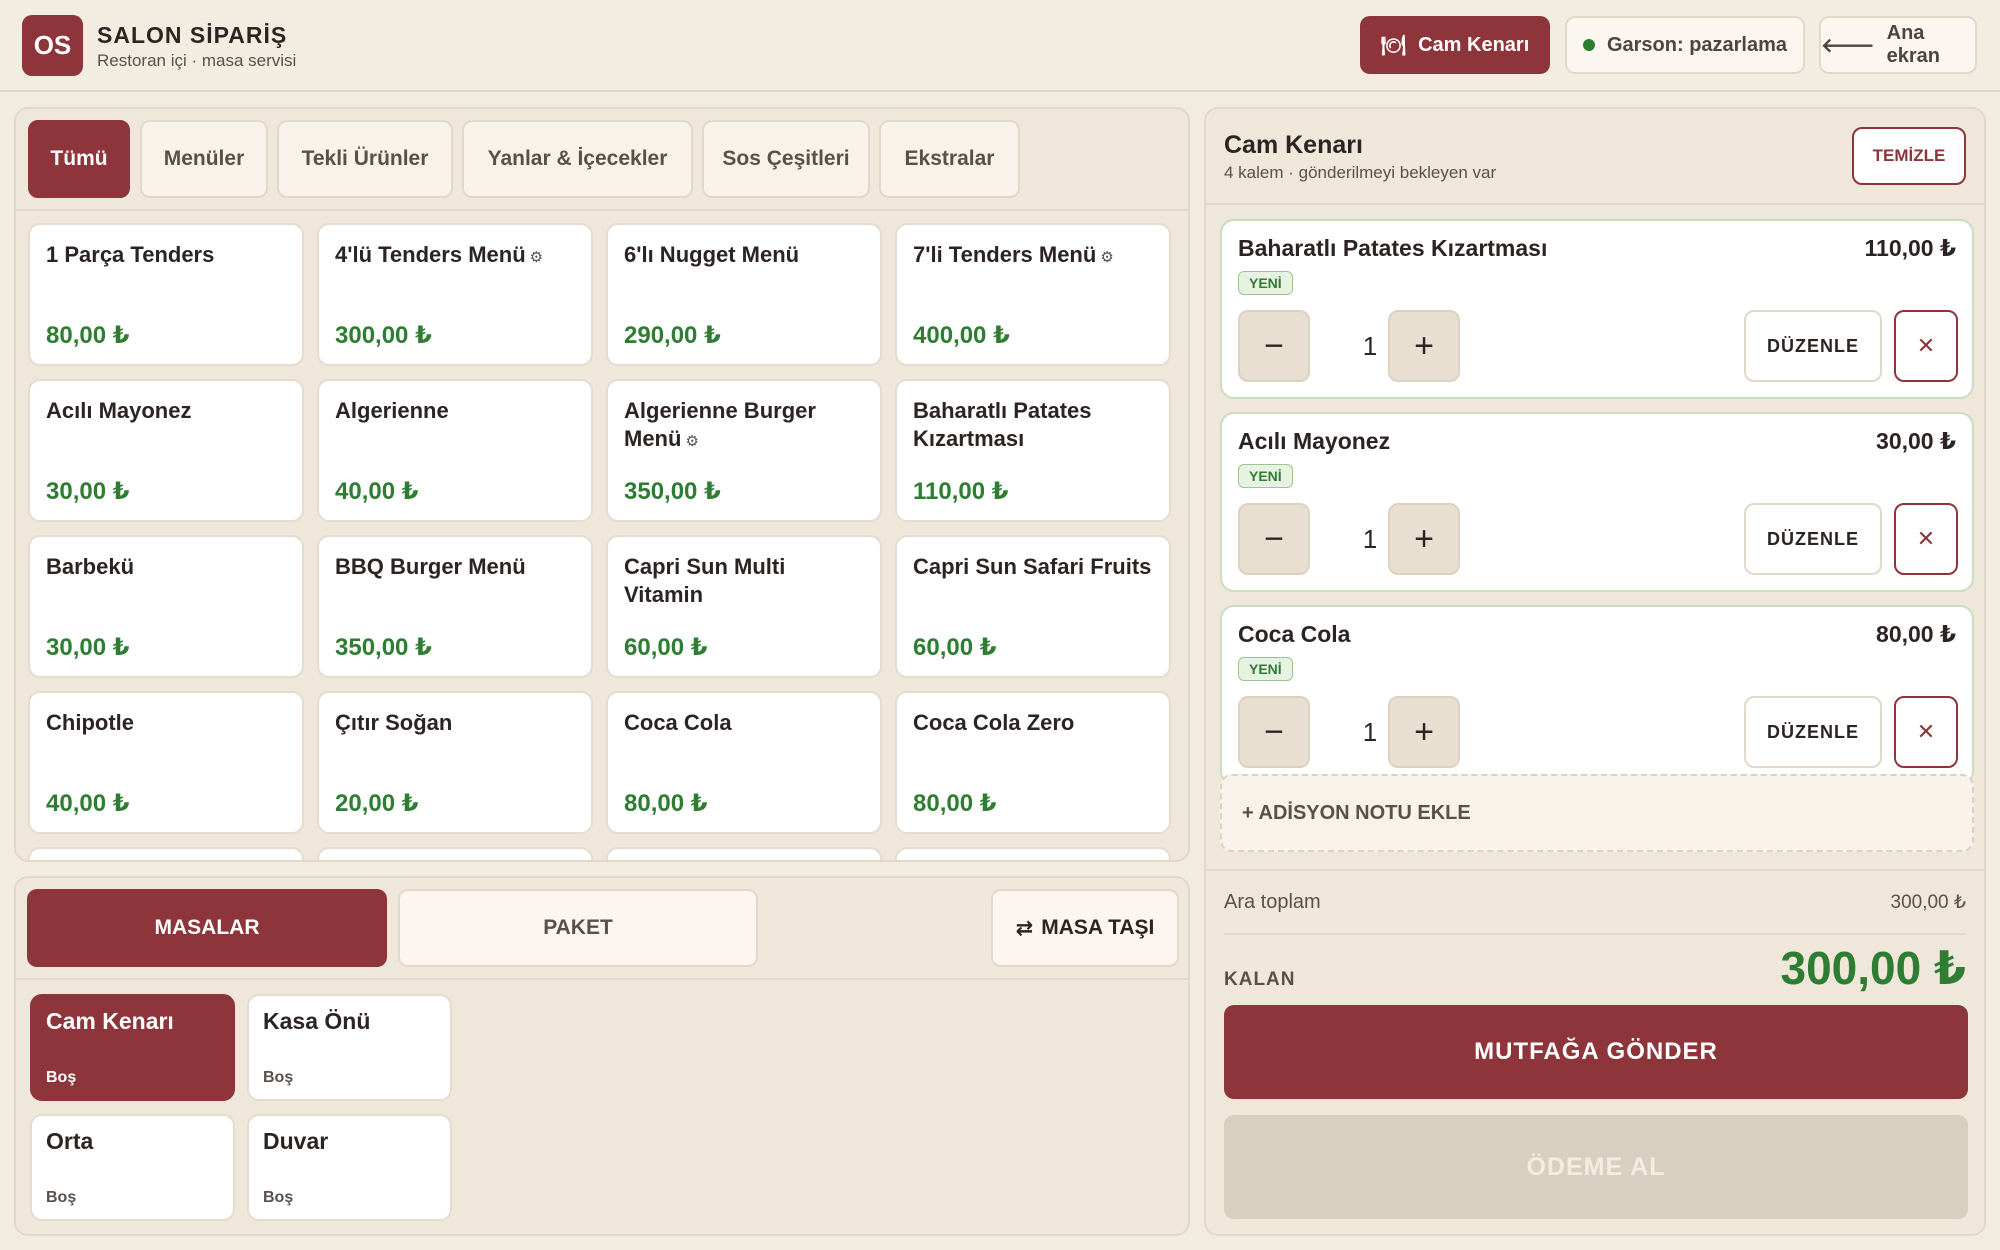 The width and height of the screenshot is (2000, 1250). I want to click on table-name: Cam Kenarı, so click(110, 1021).